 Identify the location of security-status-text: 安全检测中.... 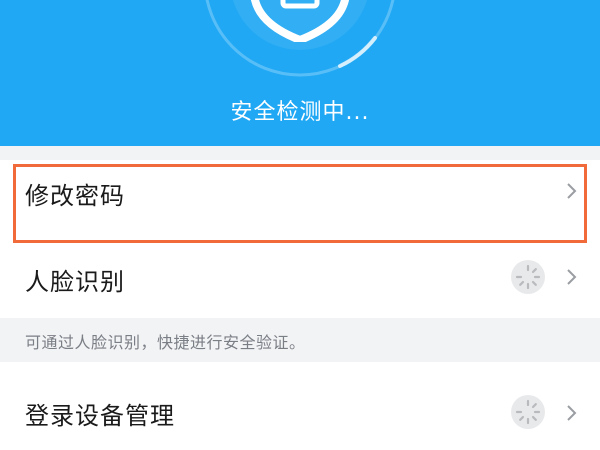
(300, 112).